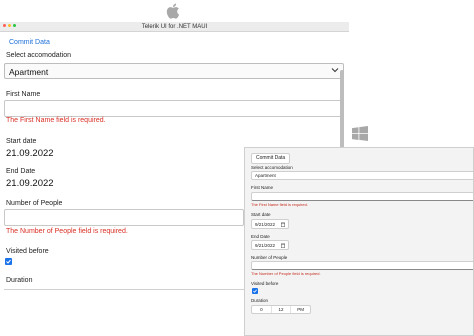 The width and height of the screenshot is (474, 336). Describe the element at coordinates (174, 71) in the screenshot. I see `accommodation-select: Apartment` at that location.